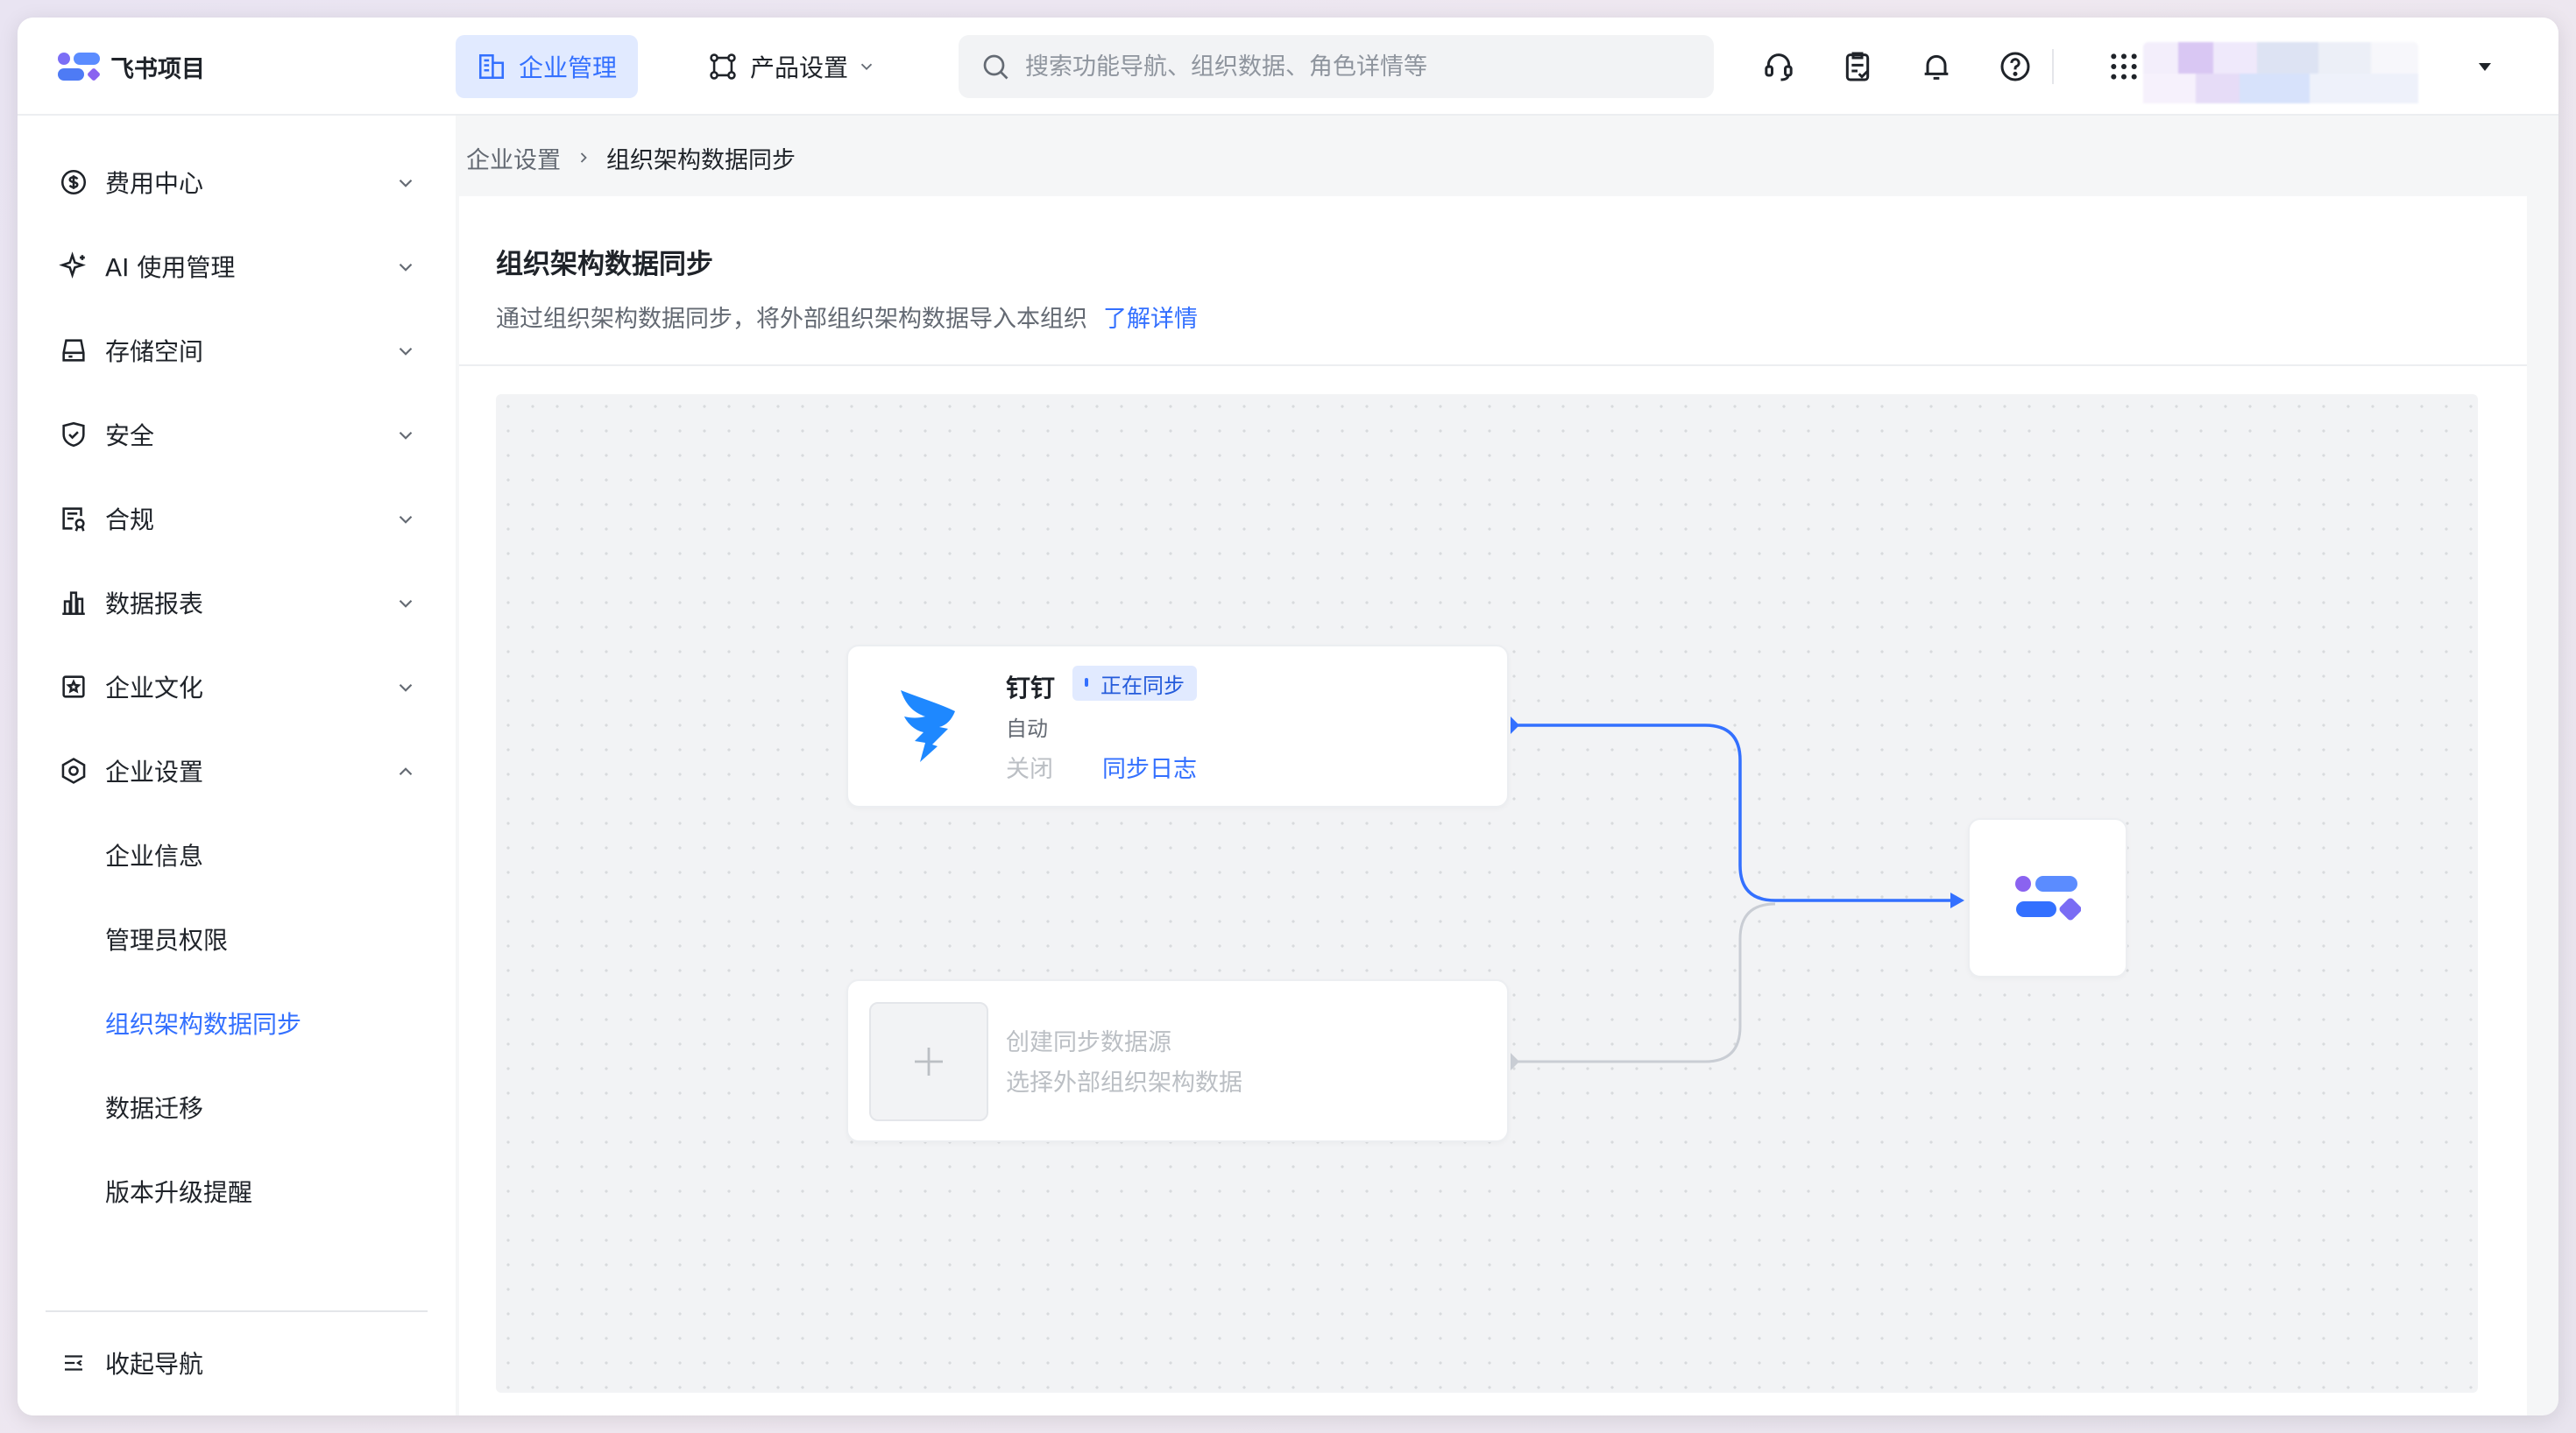 This screenshot has height=1433, width=2576. What do you see at coordinates (928, 726) in the screenshot?
I see `dingtalk-logo-icon` at bounding box center [928, 726].